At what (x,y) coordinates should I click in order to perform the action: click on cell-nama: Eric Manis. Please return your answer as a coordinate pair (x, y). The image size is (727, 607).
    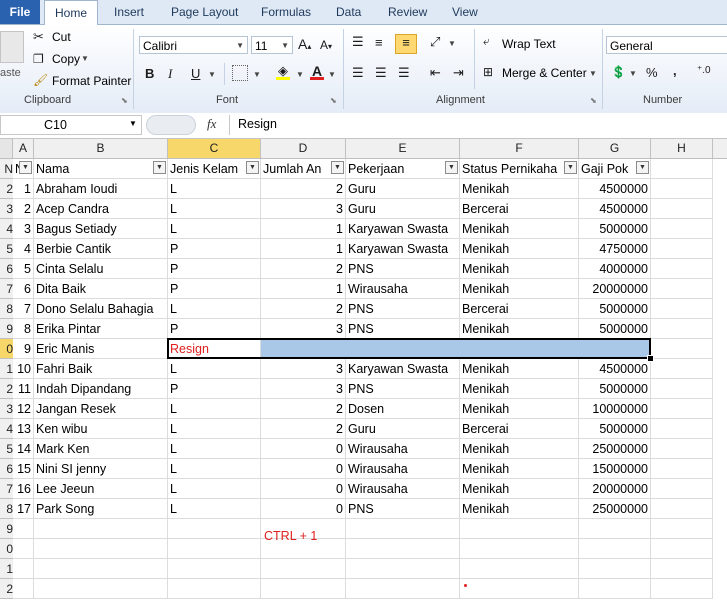
    Looking at the image, I should click on (101, 349).